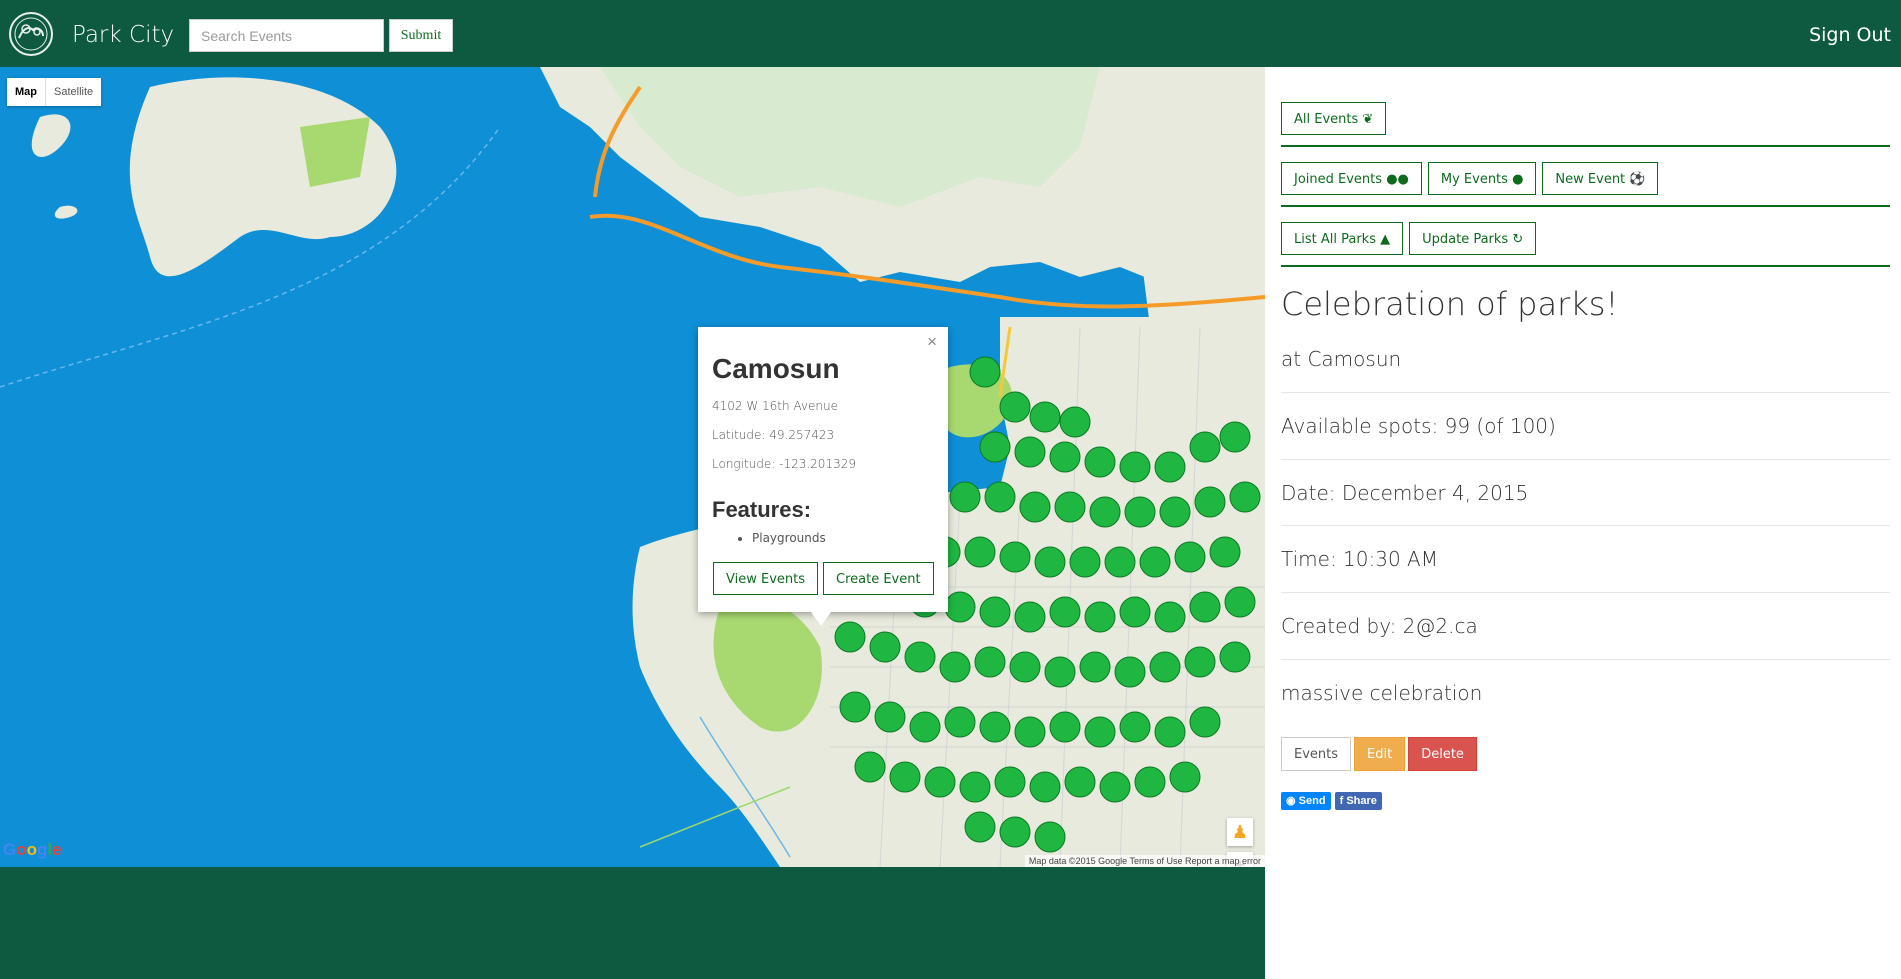 This screenshot has width=1901, height=979. What do you see at coordinates (1341, 801) in the screenshot?
I see `facebook-icon: f` at bounding box center [1341, 801].